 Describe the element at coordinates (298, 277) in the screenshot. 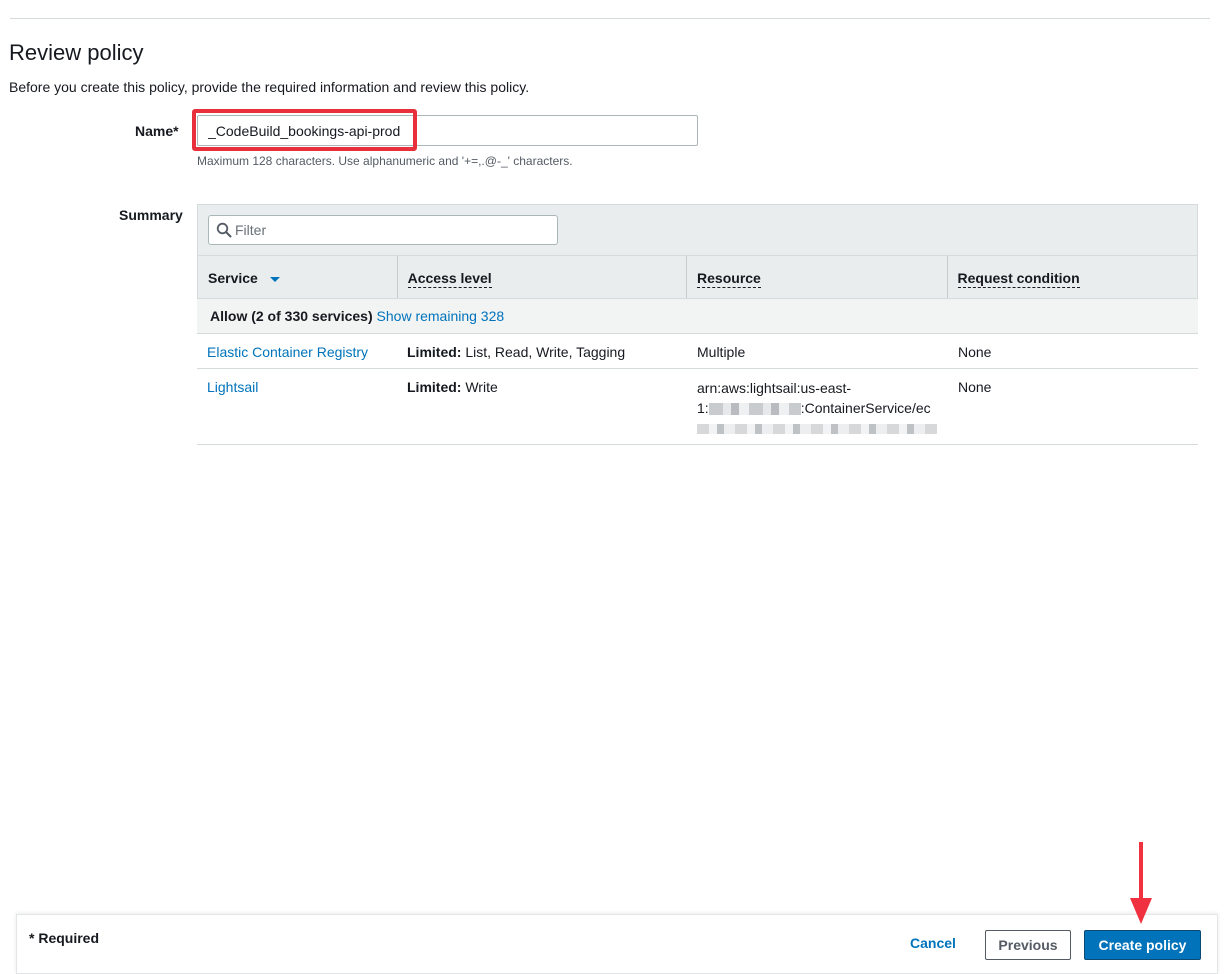

I see `column-header-service: Service` at that location.